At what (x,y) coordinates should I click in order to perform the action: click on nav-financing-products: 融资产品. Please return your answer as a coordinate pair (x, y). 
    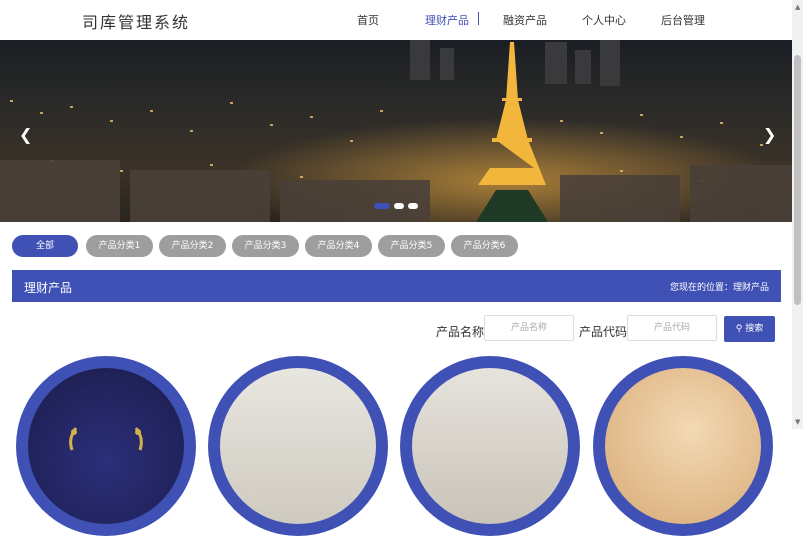
    Looking at the image, I should click on (525, 20).